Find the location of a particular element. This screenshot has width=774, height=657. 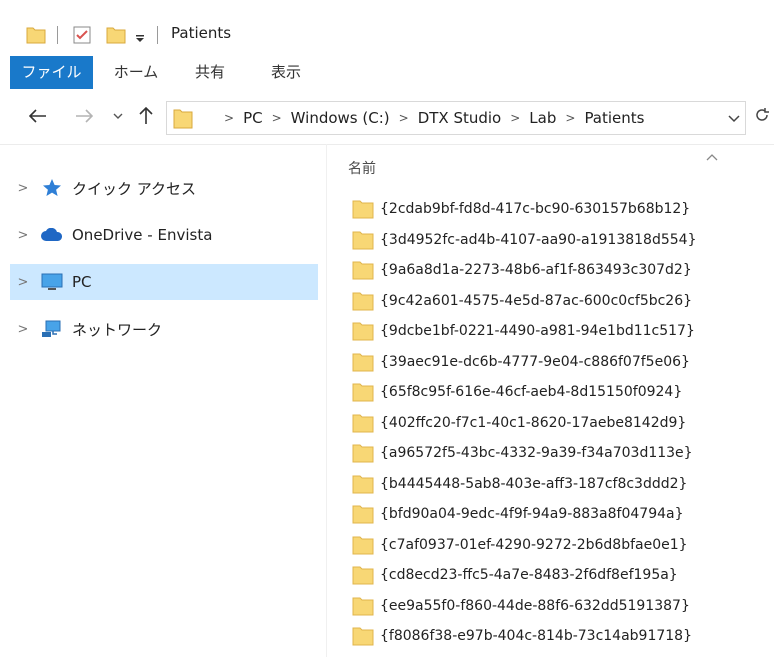

nav-item-quick-access: > クイック アクセス is located at coordinates (164, 188).